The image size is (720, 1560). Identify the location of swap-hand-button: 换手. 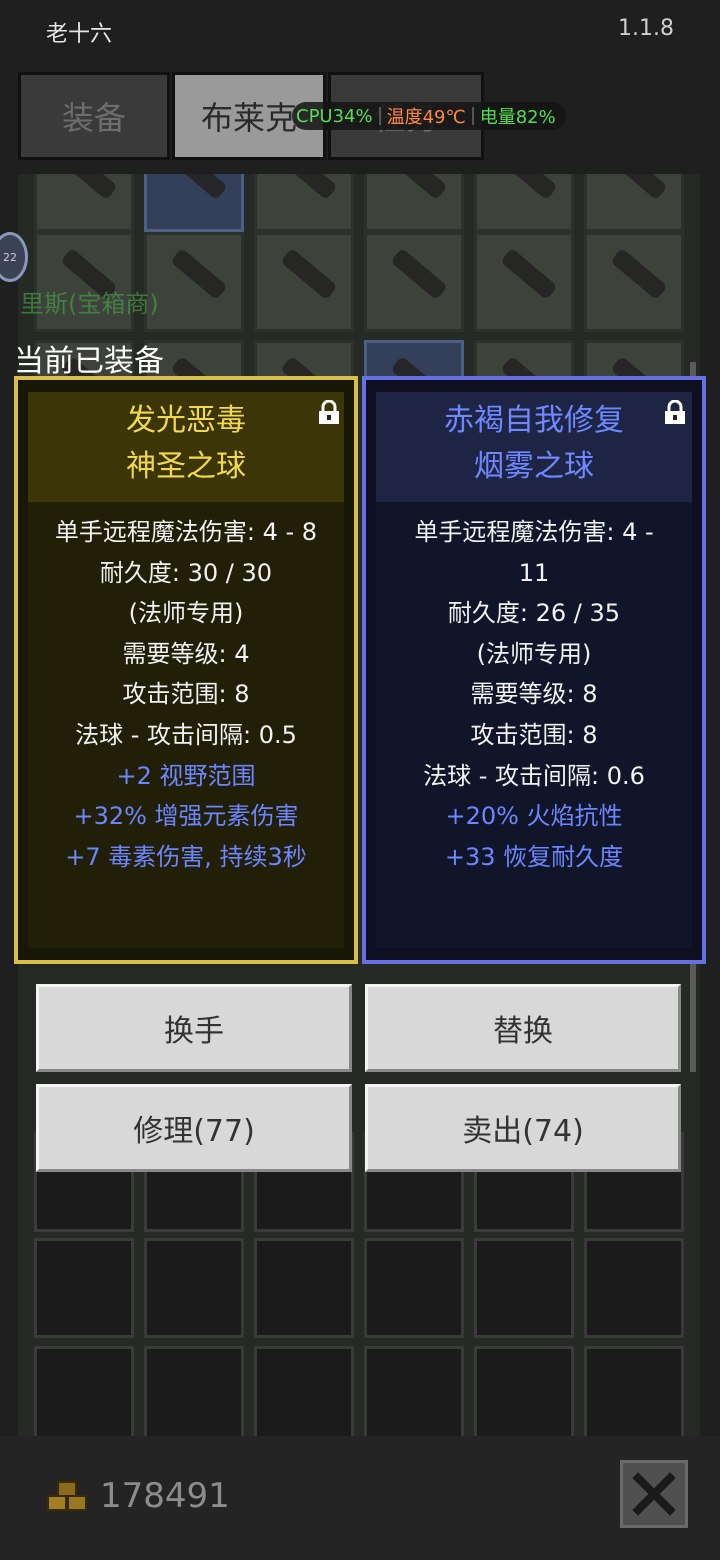
(194, 1028).